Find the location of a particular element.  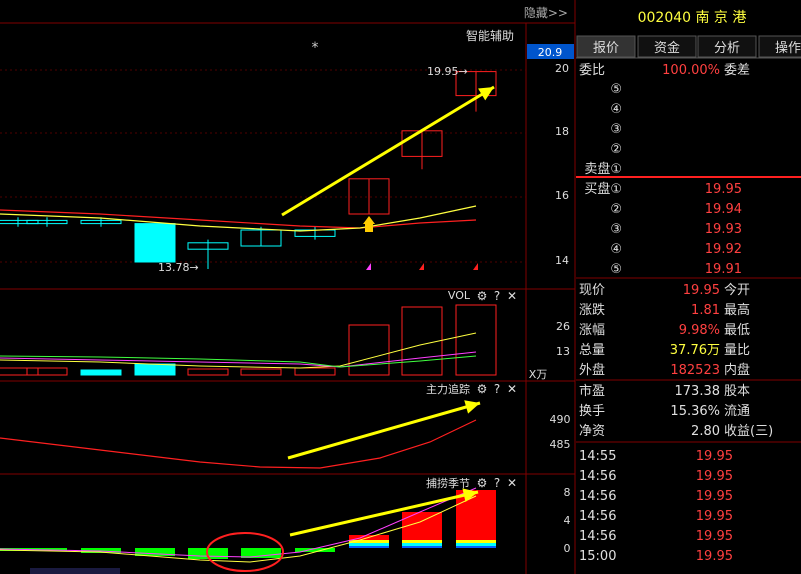

sell-level-label: ④ is located at coordinates (616, 109).